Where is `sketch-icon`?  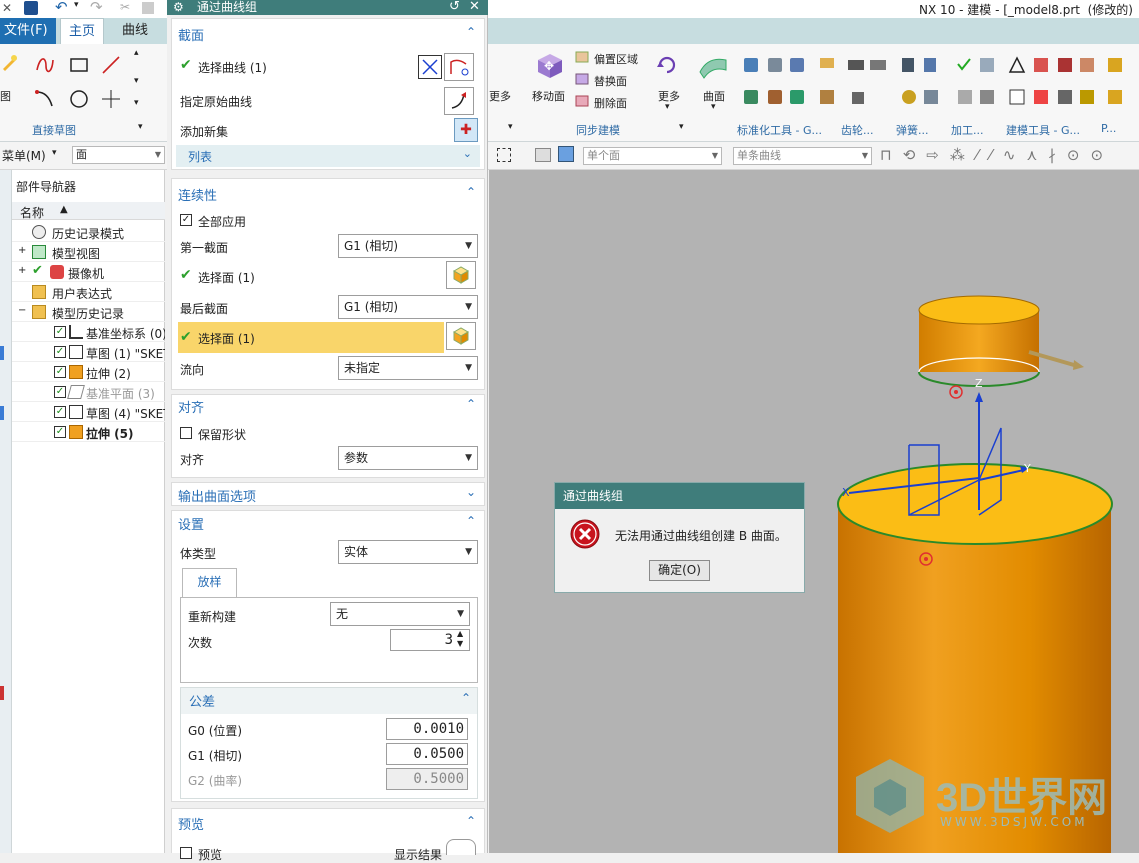
sketch-icon is located at coordinates (10, 63).